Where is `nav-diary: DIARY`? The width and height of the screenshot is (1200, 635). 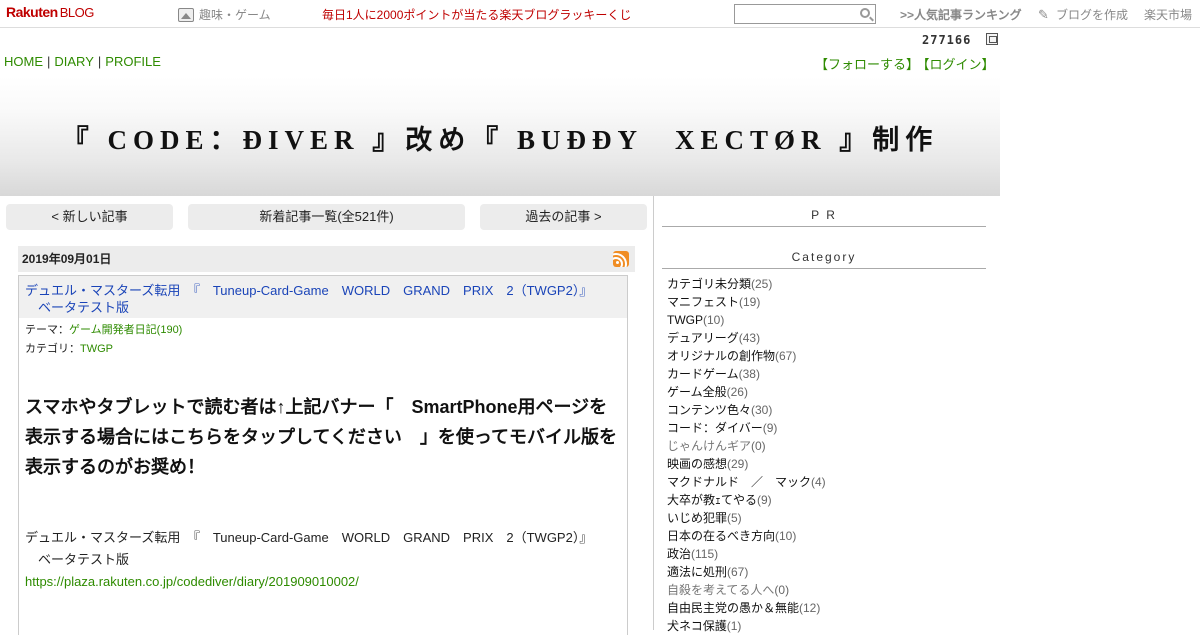 nav-diary: DIARY is located at coordinates (74, 61).